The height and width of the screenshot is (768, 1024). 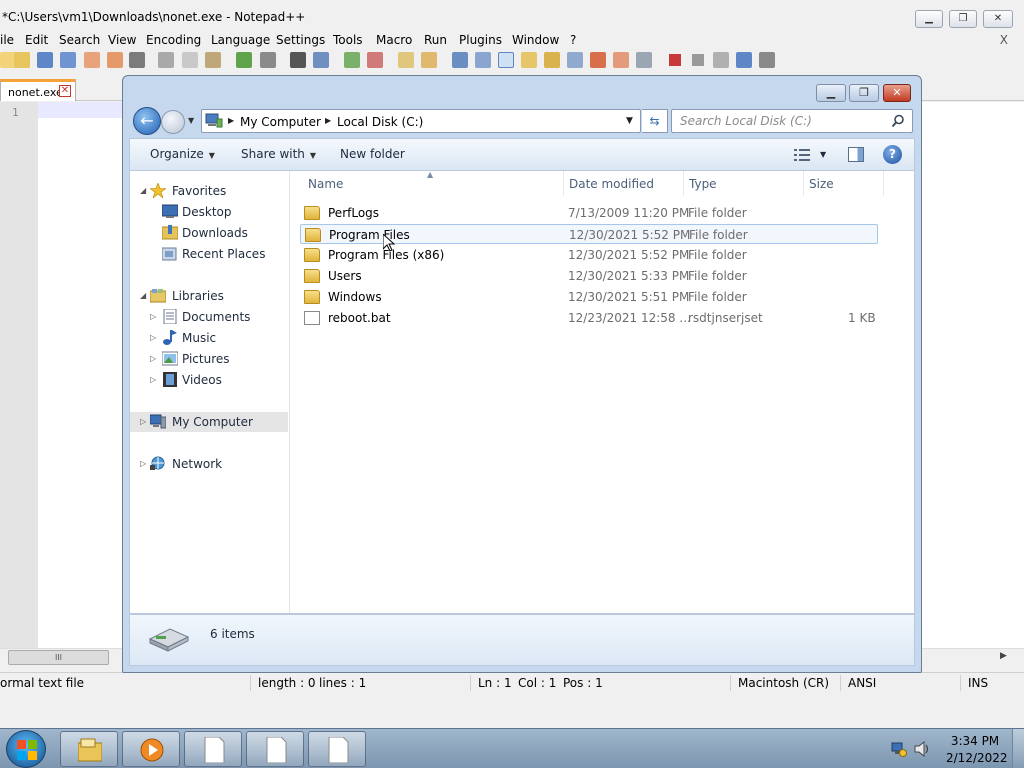 I want to click on clock-date: 2/12/2022, so click(x=977, y=758).